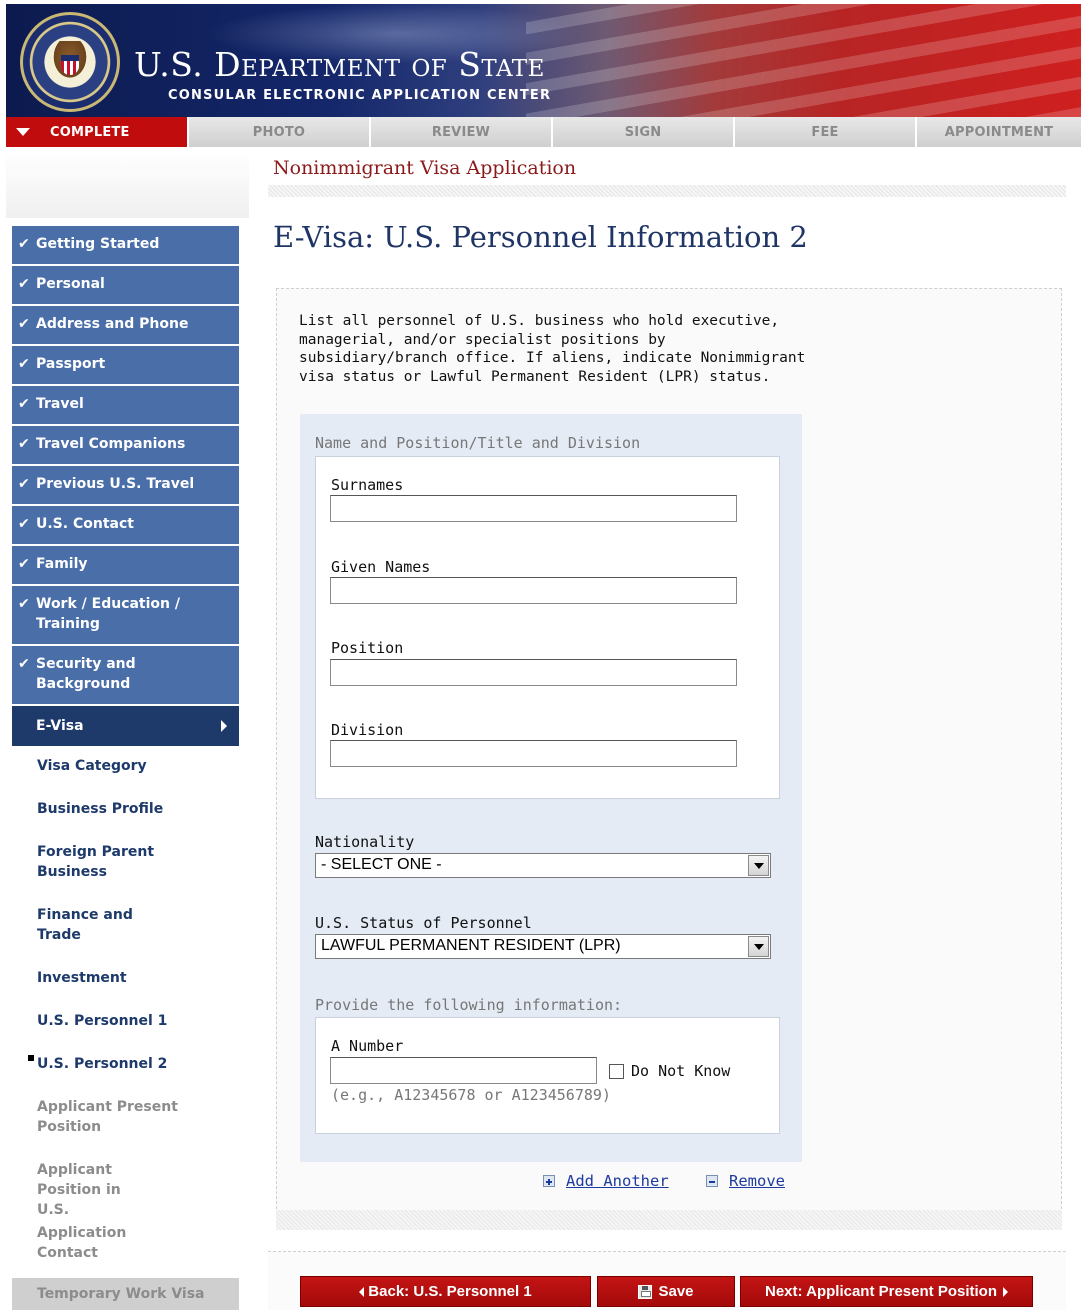 The height and width of the screenshot is (1310, 1081). I want to click on tab-photo: PHOTO, so click(280, 132).